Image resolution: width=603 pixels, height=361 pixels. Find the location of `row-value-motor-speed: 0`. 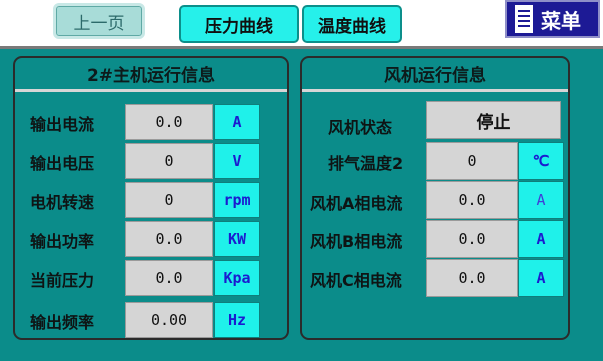

row-value-motor-speed: 0 is located at coordinates (169, 200).